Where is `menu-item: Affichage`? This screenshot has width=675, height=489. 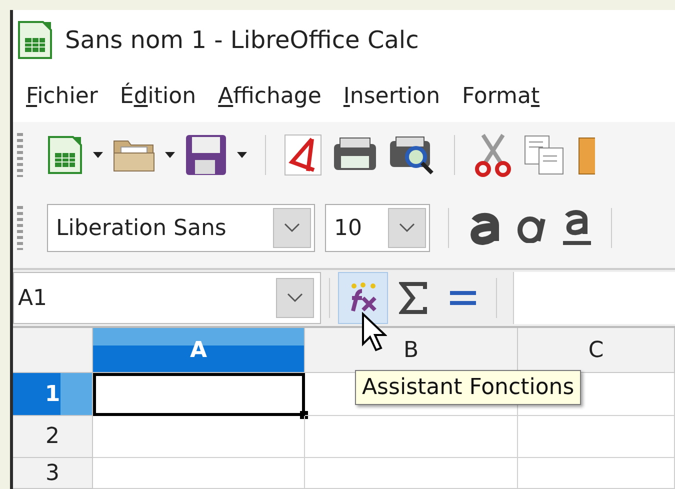
menu-item: Affichage is located at coordinates (270, 96).